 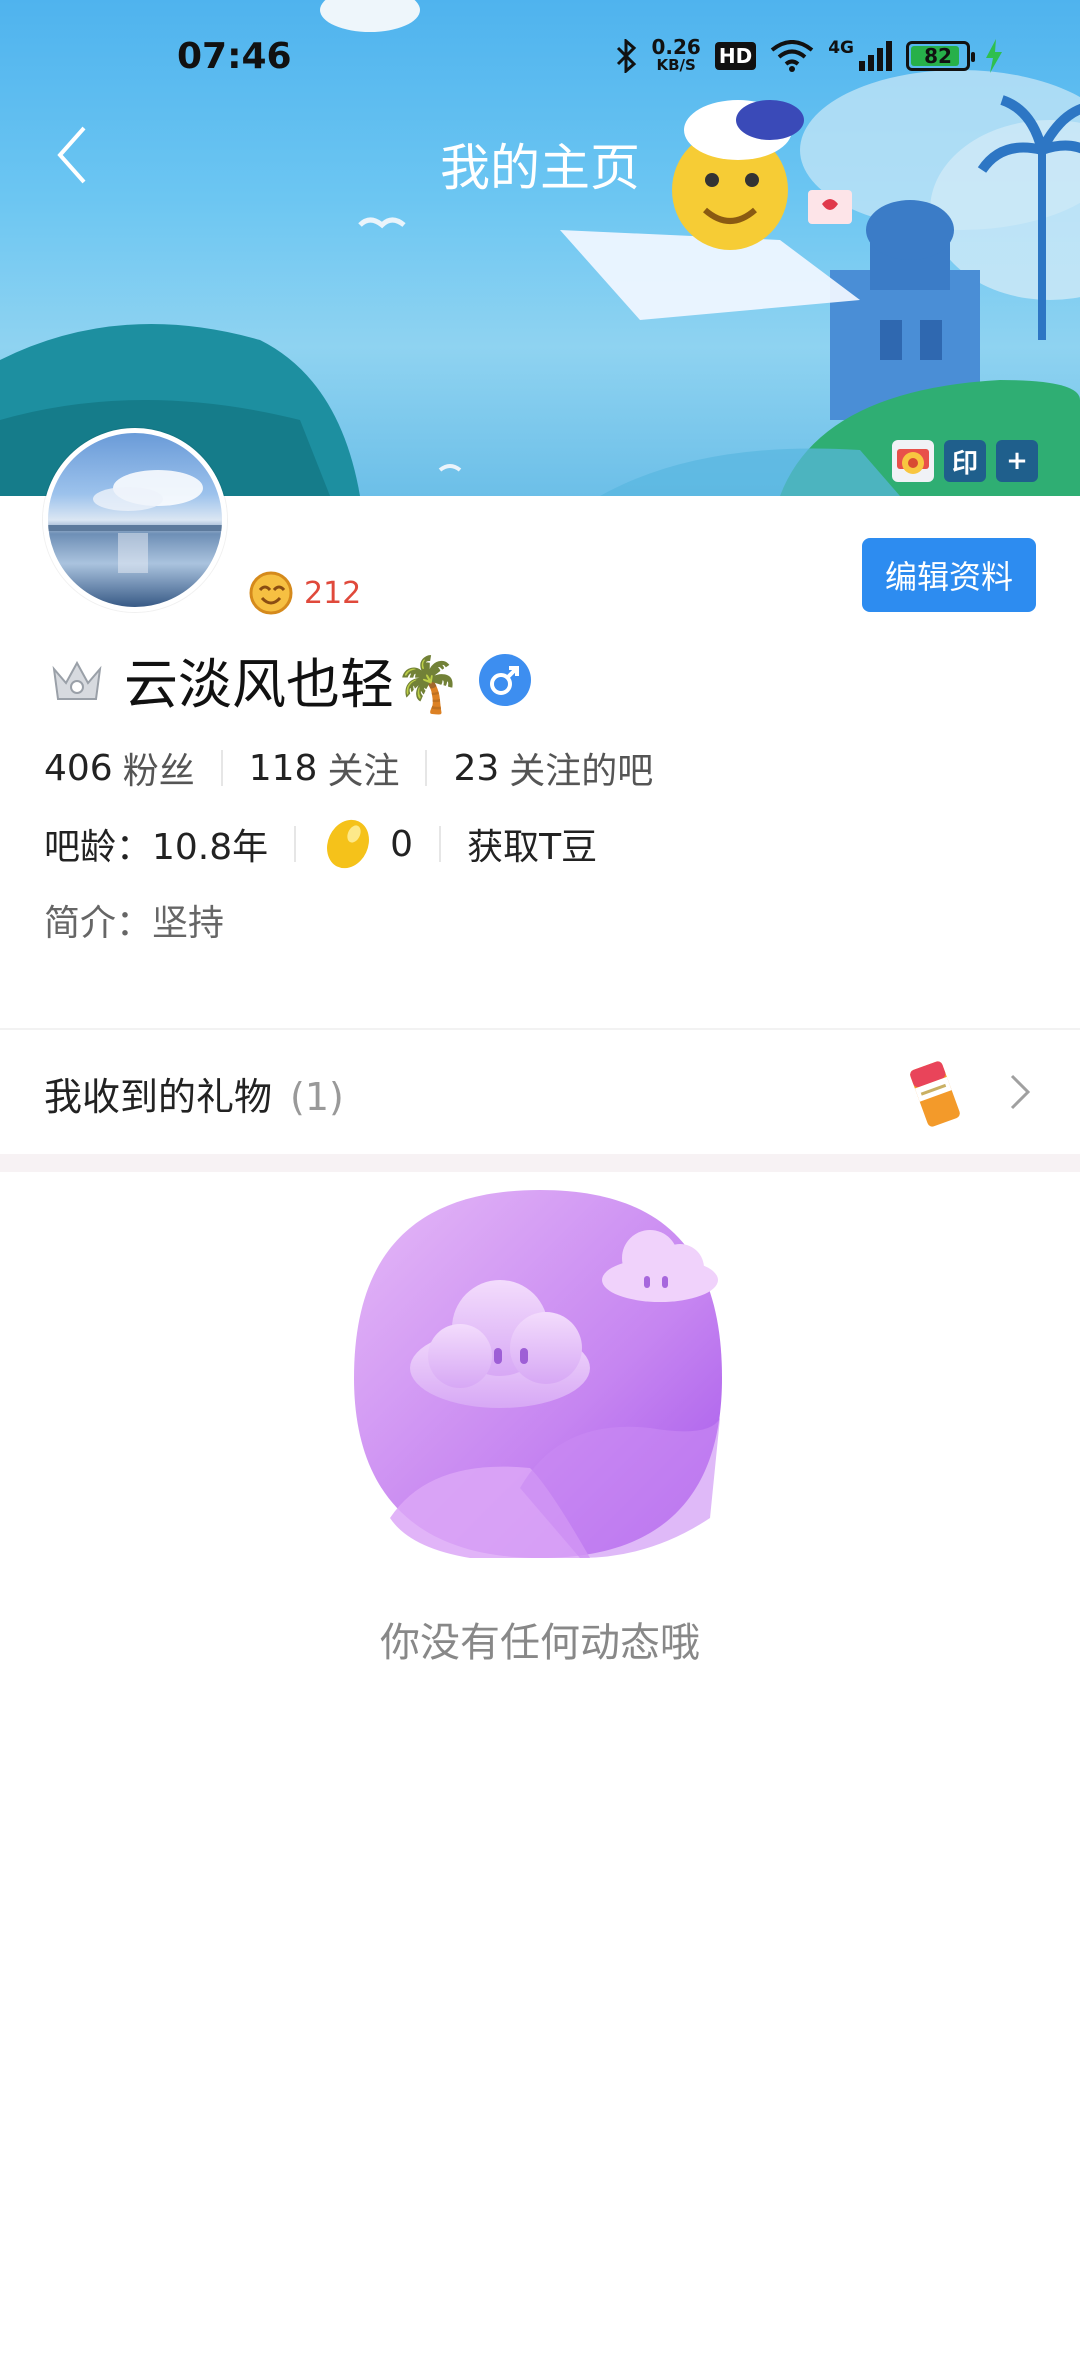 I want to click on network-speed: 0.26 KB/S, so click(x=676, y=54).